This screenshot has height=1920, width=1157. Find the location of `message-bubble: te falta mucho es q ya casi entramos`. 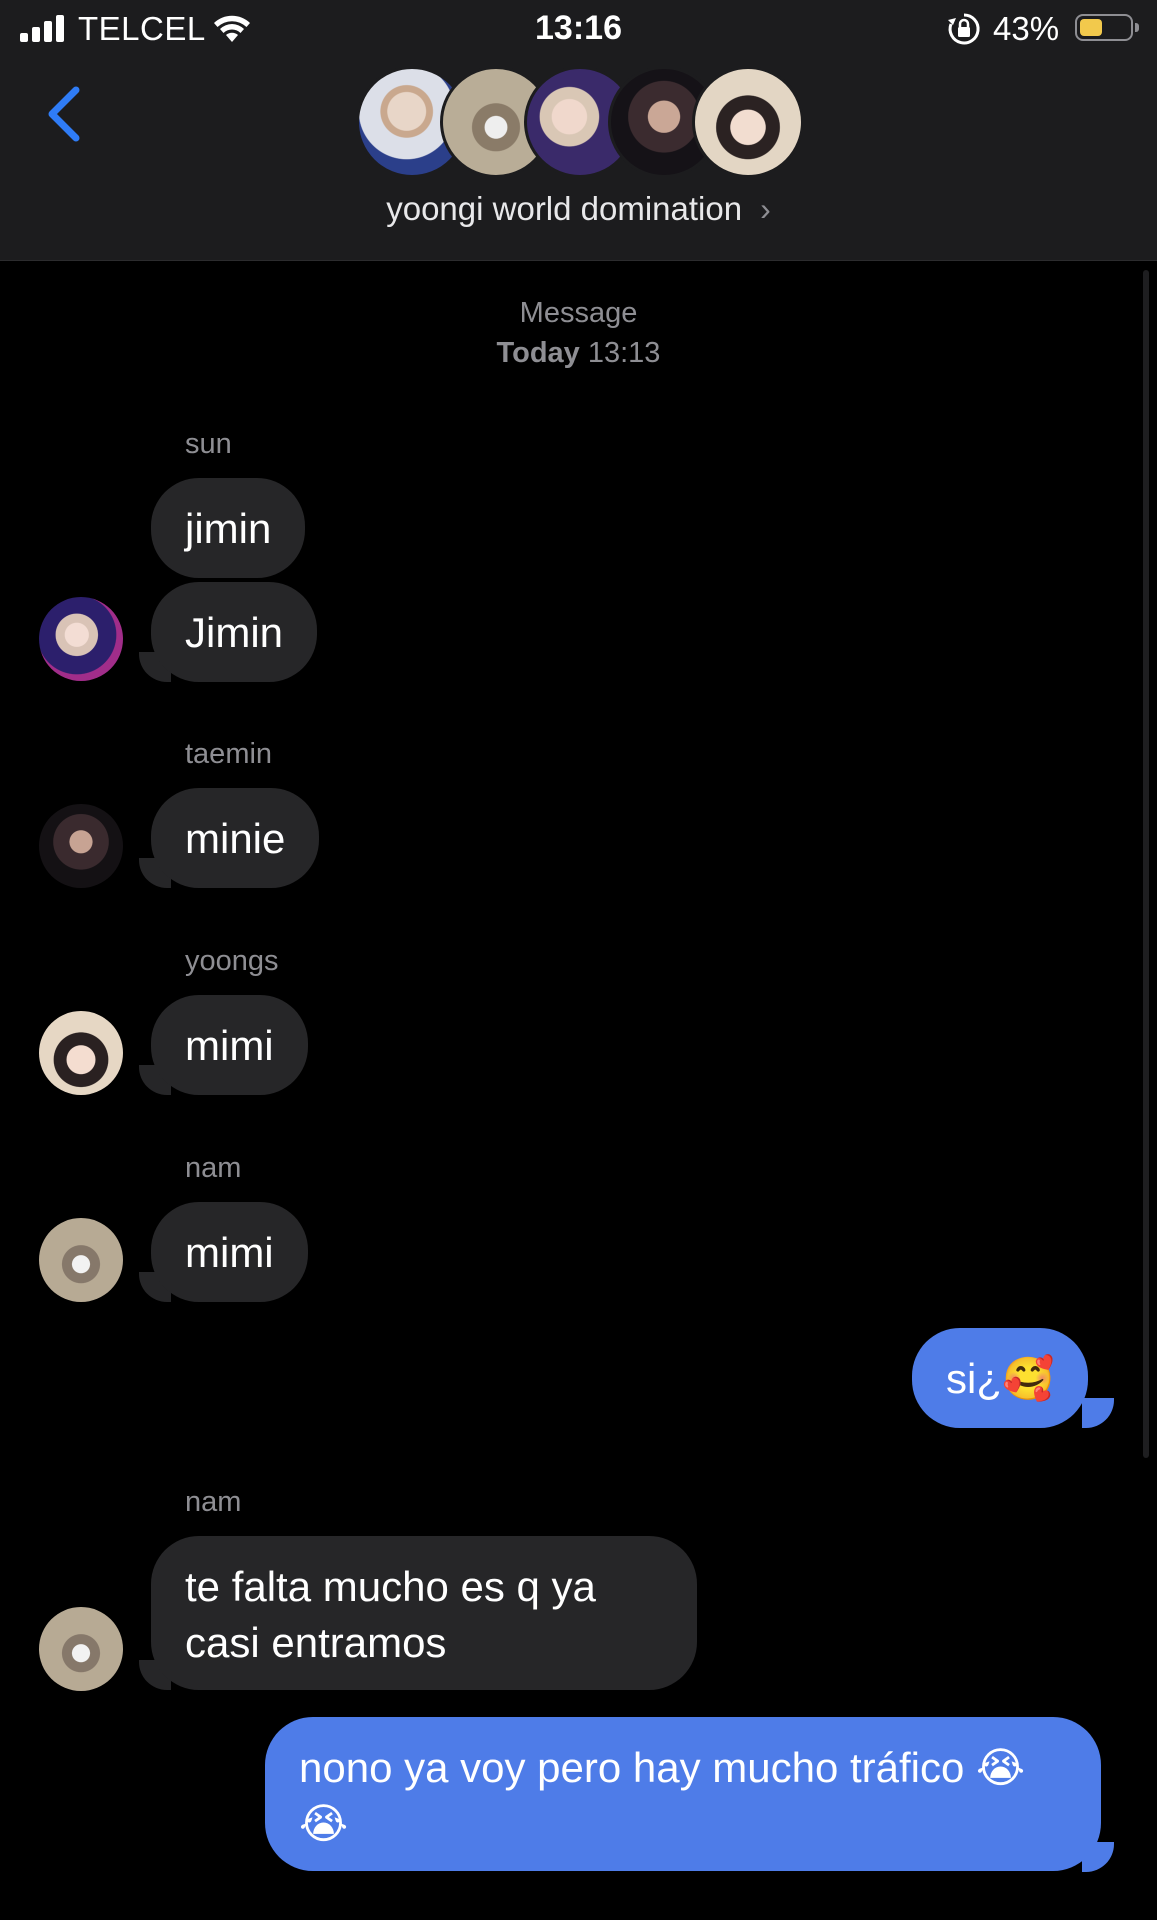

message-bubble: te falta mucho es q ya casi entramos is located at coordinates (424, 1613).